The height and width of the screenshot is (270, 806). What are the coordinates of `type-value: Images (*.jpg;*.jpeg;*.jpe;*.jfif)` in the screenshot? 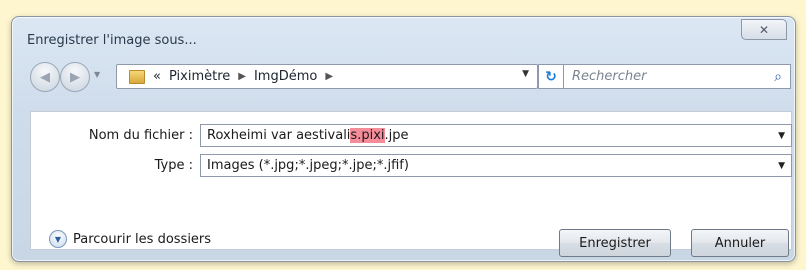 It's located at (308, 165).